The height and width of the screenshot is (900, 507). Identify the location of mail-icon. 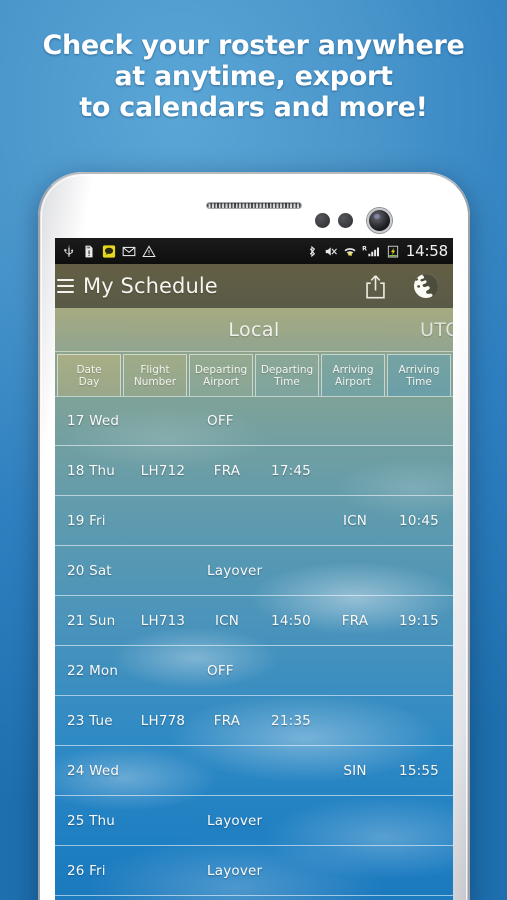
(129, 251).